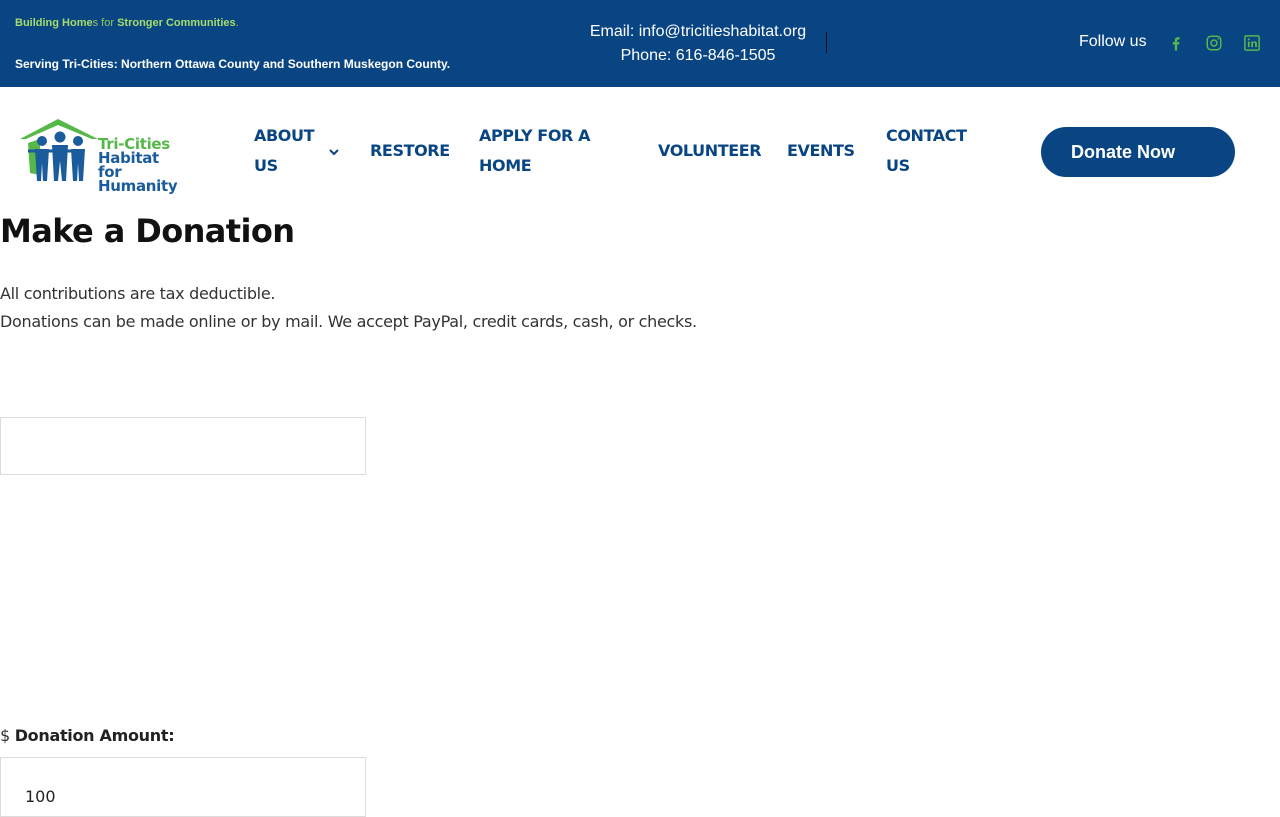 This screenshot has height=817, width=1280. What do you see at coordinates (698, 32) in the screenshot?
I see `email-link: Email: info@tricitieshabitat.org` at bounding box center [698, 32].